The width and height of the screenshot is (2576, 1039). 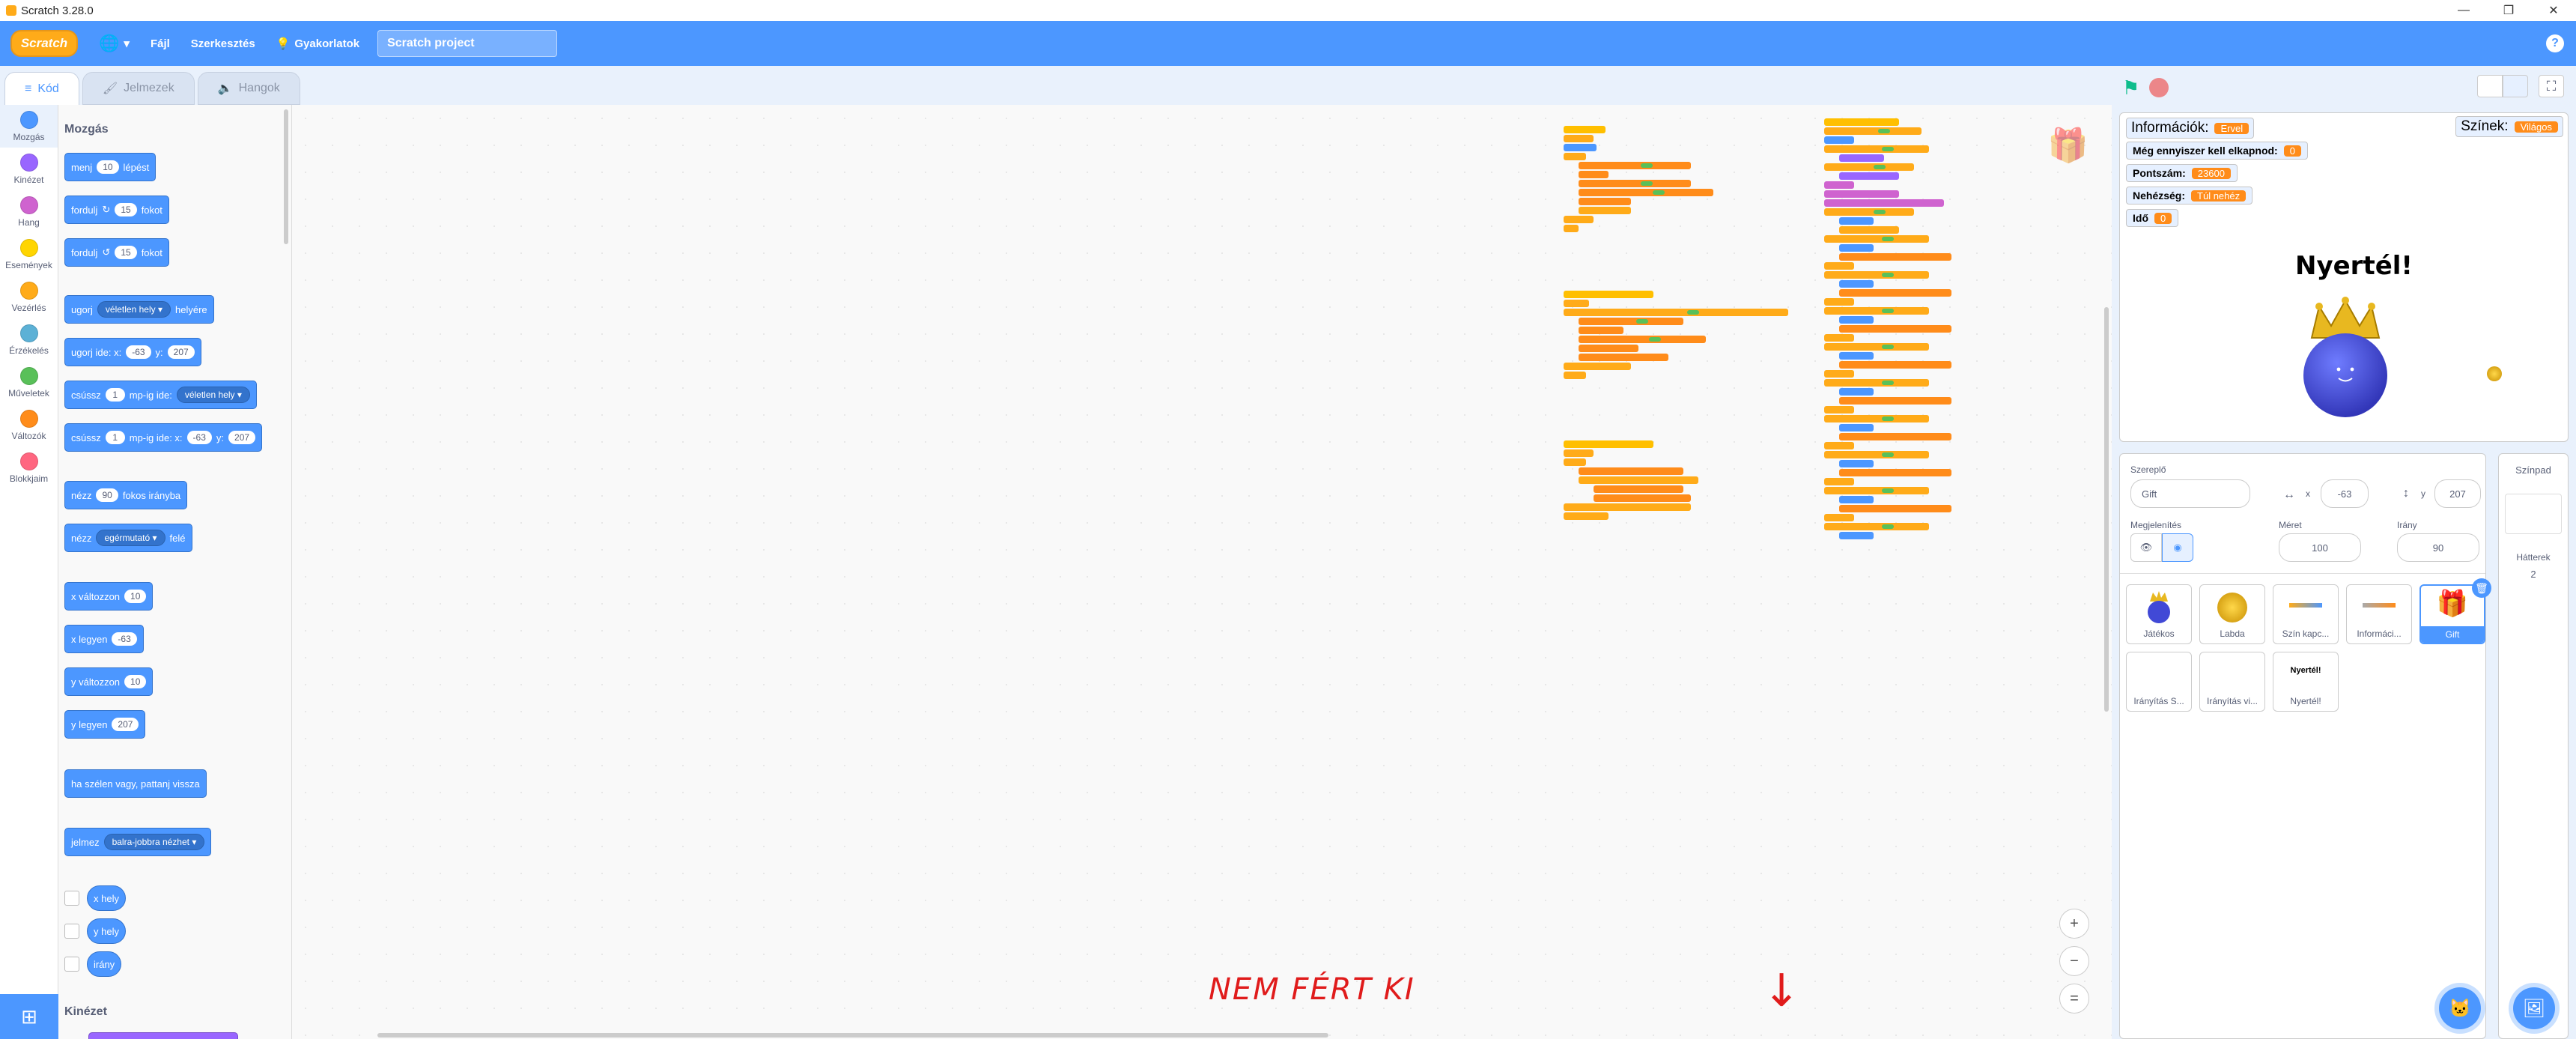 I want to click on category-events: Események, so click(x=29, y=255).